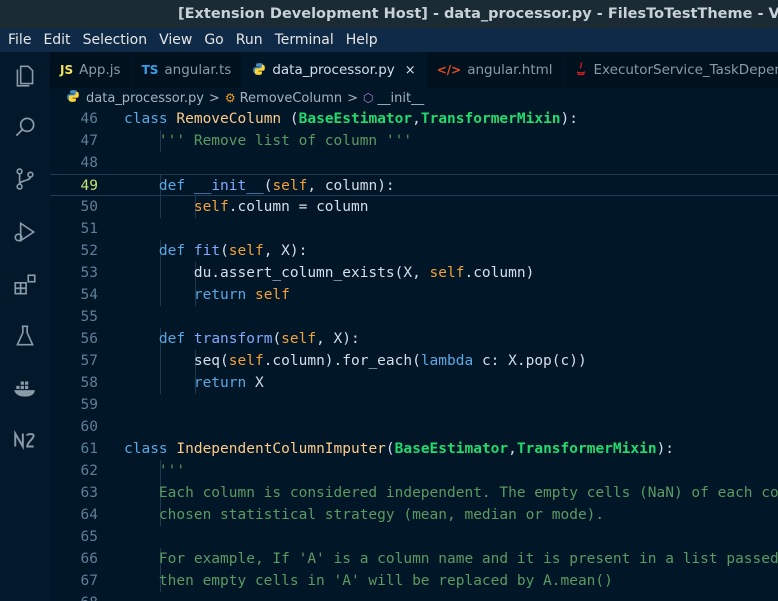 Image resolution: width=778 pixels, height=601 pixels. I want to click on code-text: du.assert_column_exists(X, self.column), so click(329, 273).